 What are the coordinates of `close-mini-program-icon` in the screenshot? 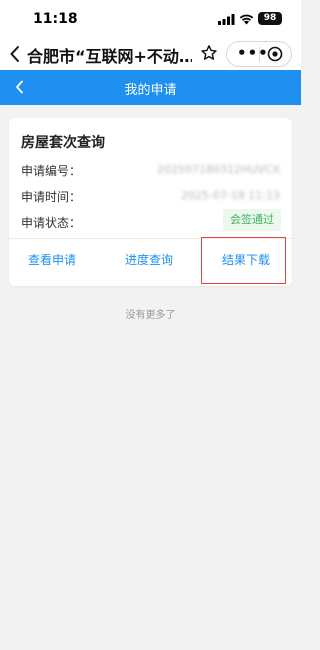 It's located at (275, 54).